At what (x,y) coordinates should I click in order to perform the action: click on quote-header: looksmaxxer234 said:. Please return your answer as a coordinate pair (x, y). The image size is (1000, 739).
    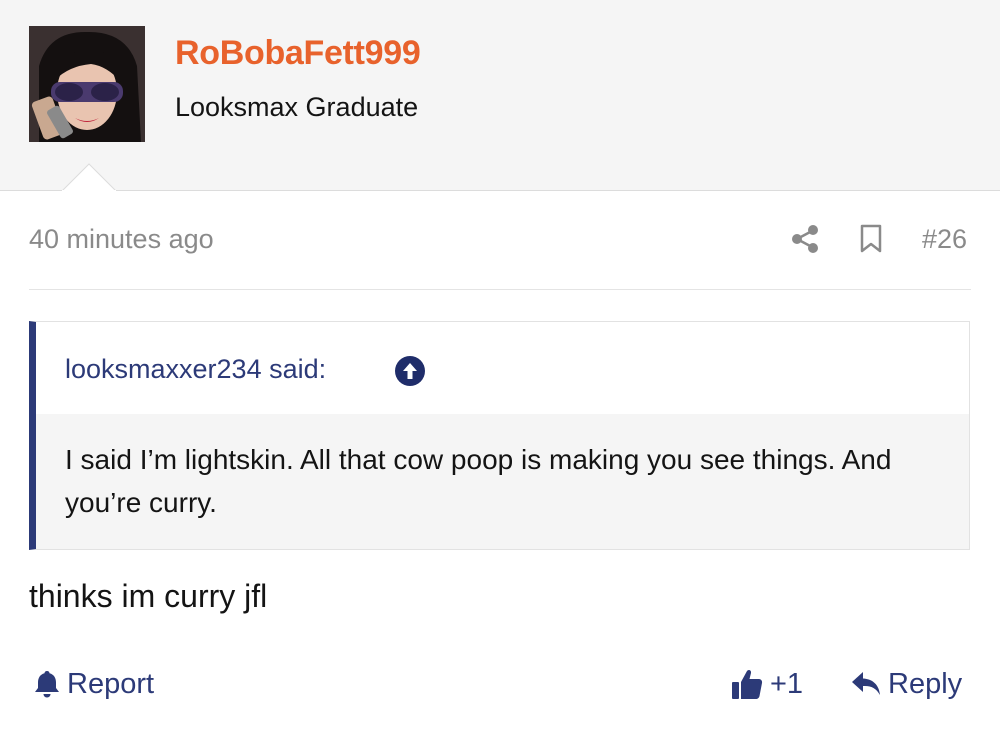
    Looking at the image, I should click on (502, 368).